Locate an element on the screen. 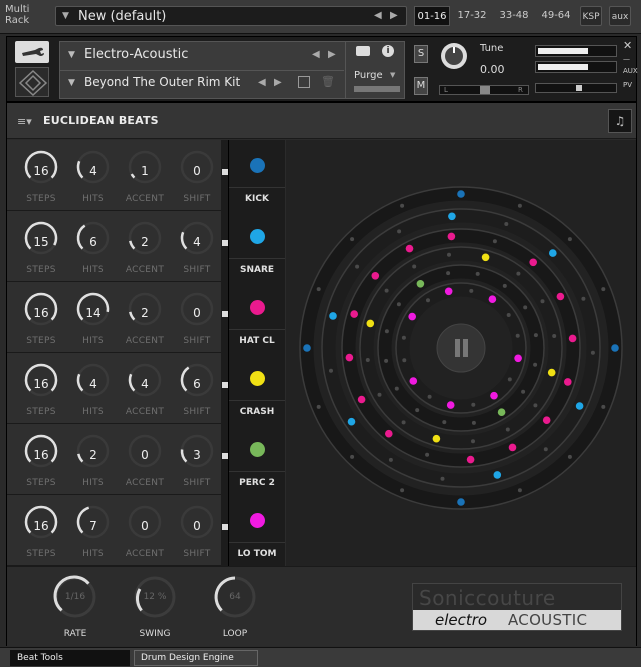 The image size is (641, 667). track-divider is located at coordinates (224, 459).